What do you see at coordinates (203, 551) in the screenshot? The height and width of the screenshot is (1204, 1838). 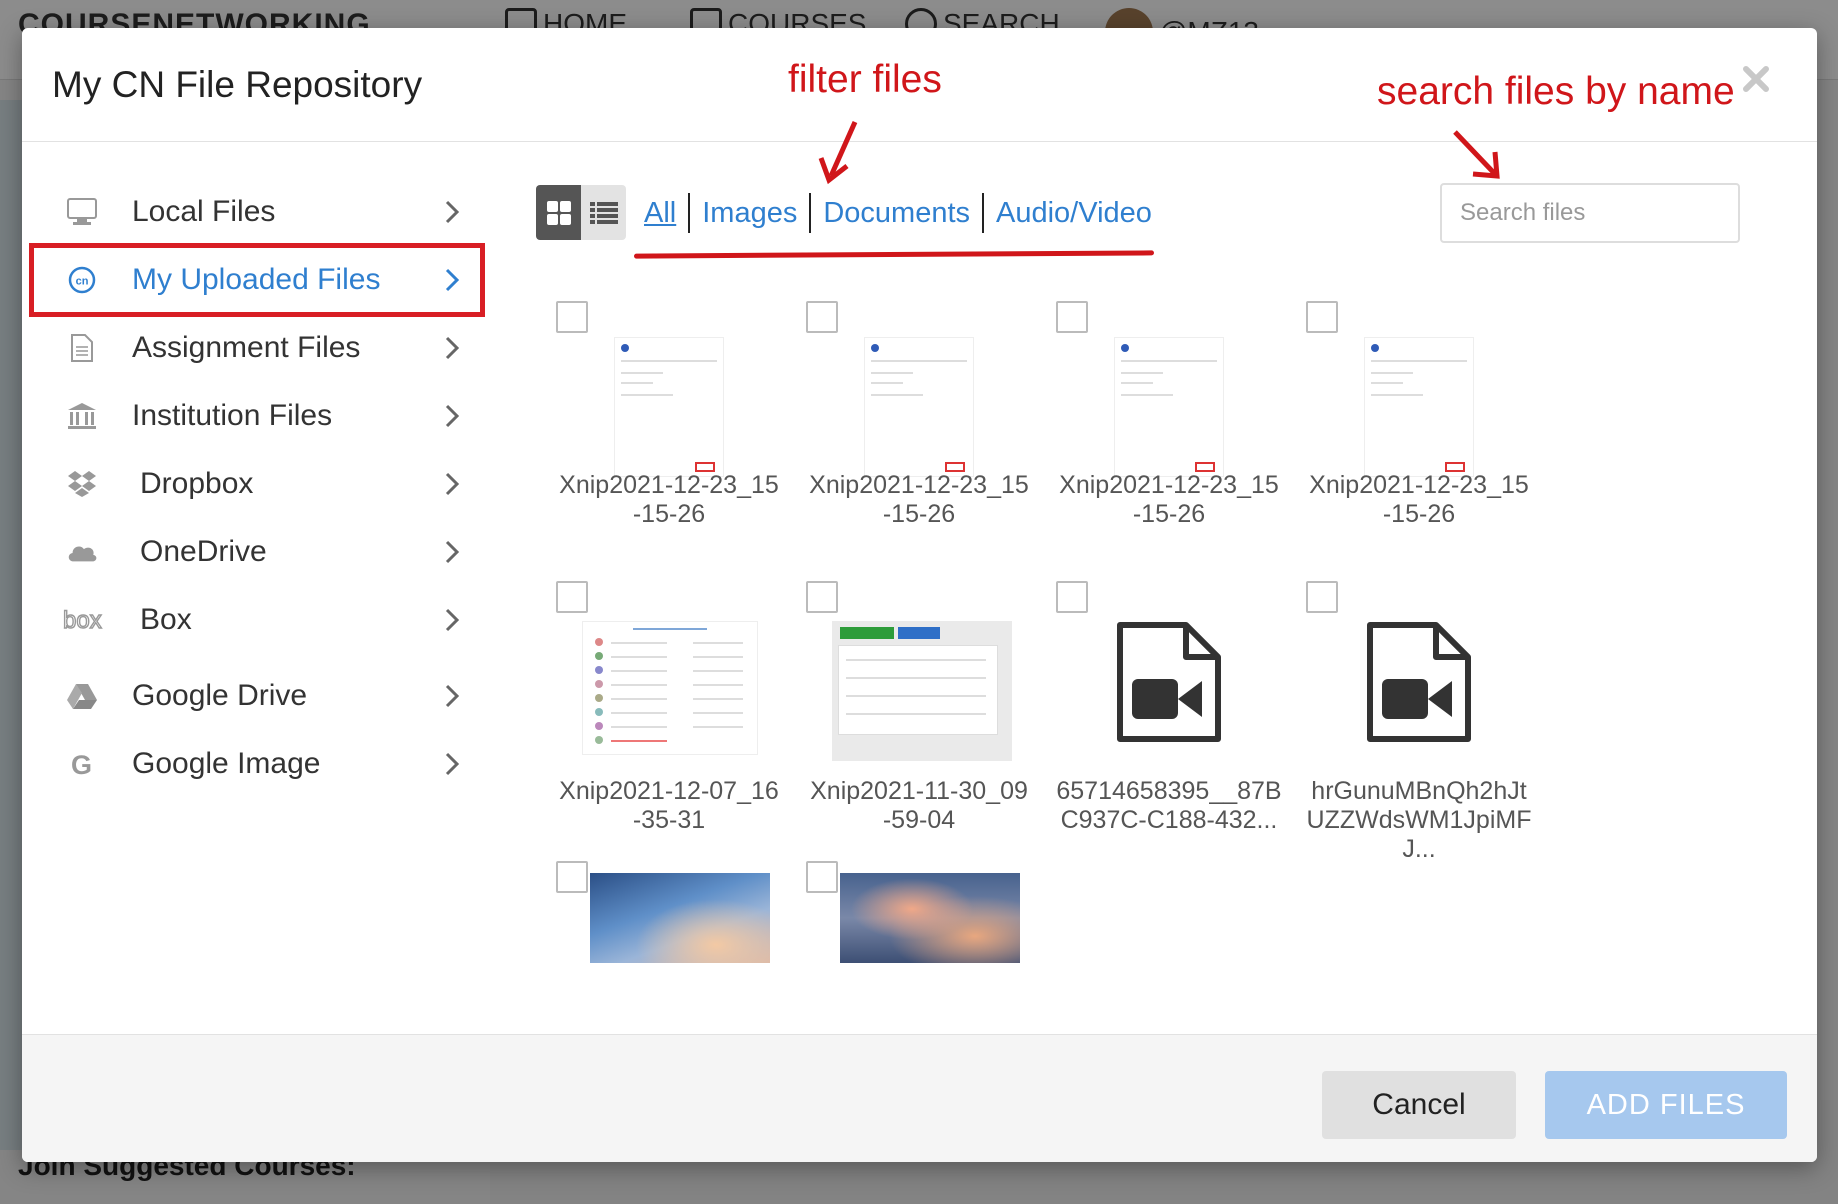 I see `sidebar-item-label: OneDrive` at bounding box center [203, 551].